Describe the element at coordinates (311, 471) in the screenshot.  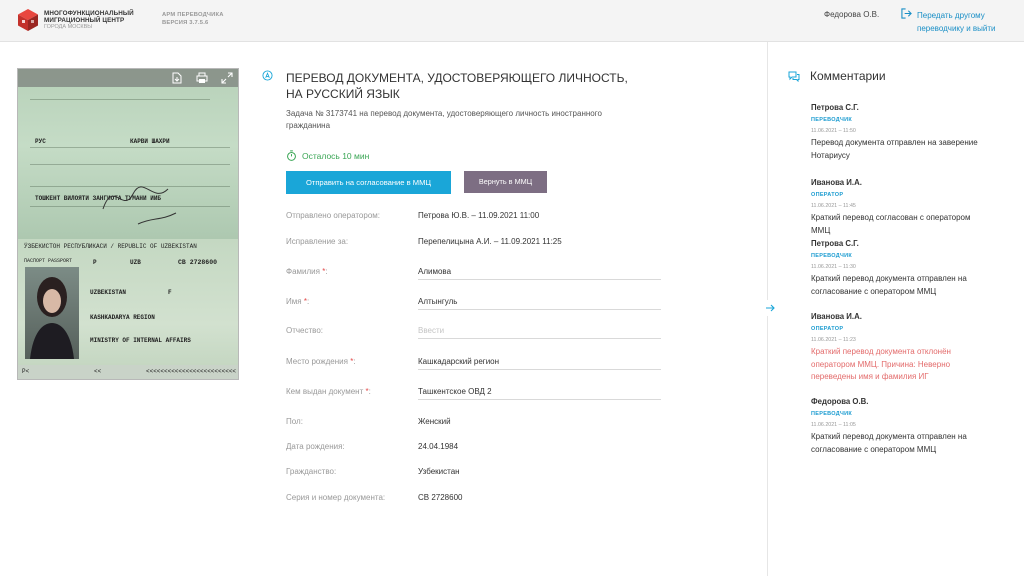
I see `citizenship-label: Гражданство:` at that location.